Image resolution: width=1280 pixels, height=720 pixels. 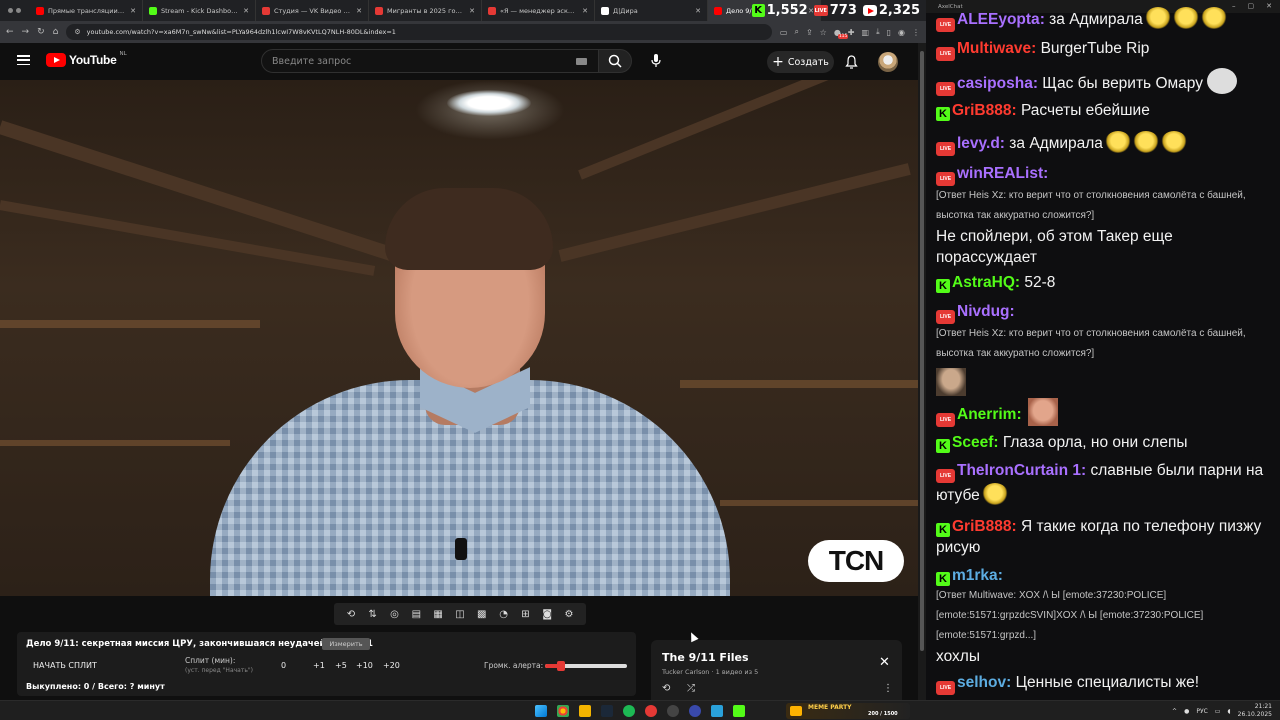 What do you see at coordinates (312, 10) in the screenshot?
I see `browser-tab: Студия — VK Видео Live ✕` at bounding box center [312, 10].